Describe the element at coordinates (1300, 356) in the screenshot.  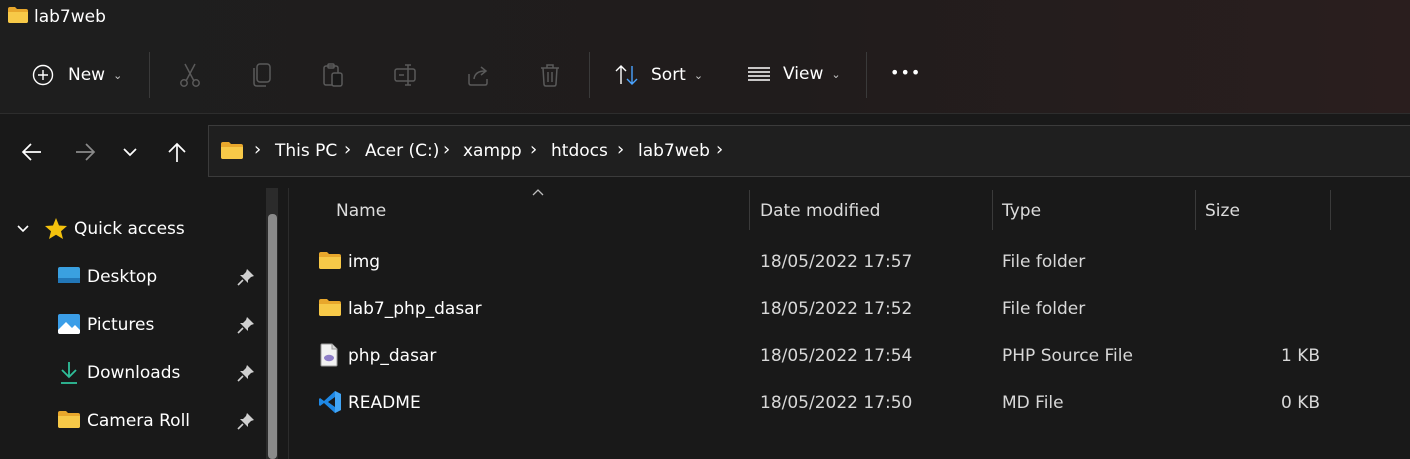
I see `file-size: 1 KB` at that location.